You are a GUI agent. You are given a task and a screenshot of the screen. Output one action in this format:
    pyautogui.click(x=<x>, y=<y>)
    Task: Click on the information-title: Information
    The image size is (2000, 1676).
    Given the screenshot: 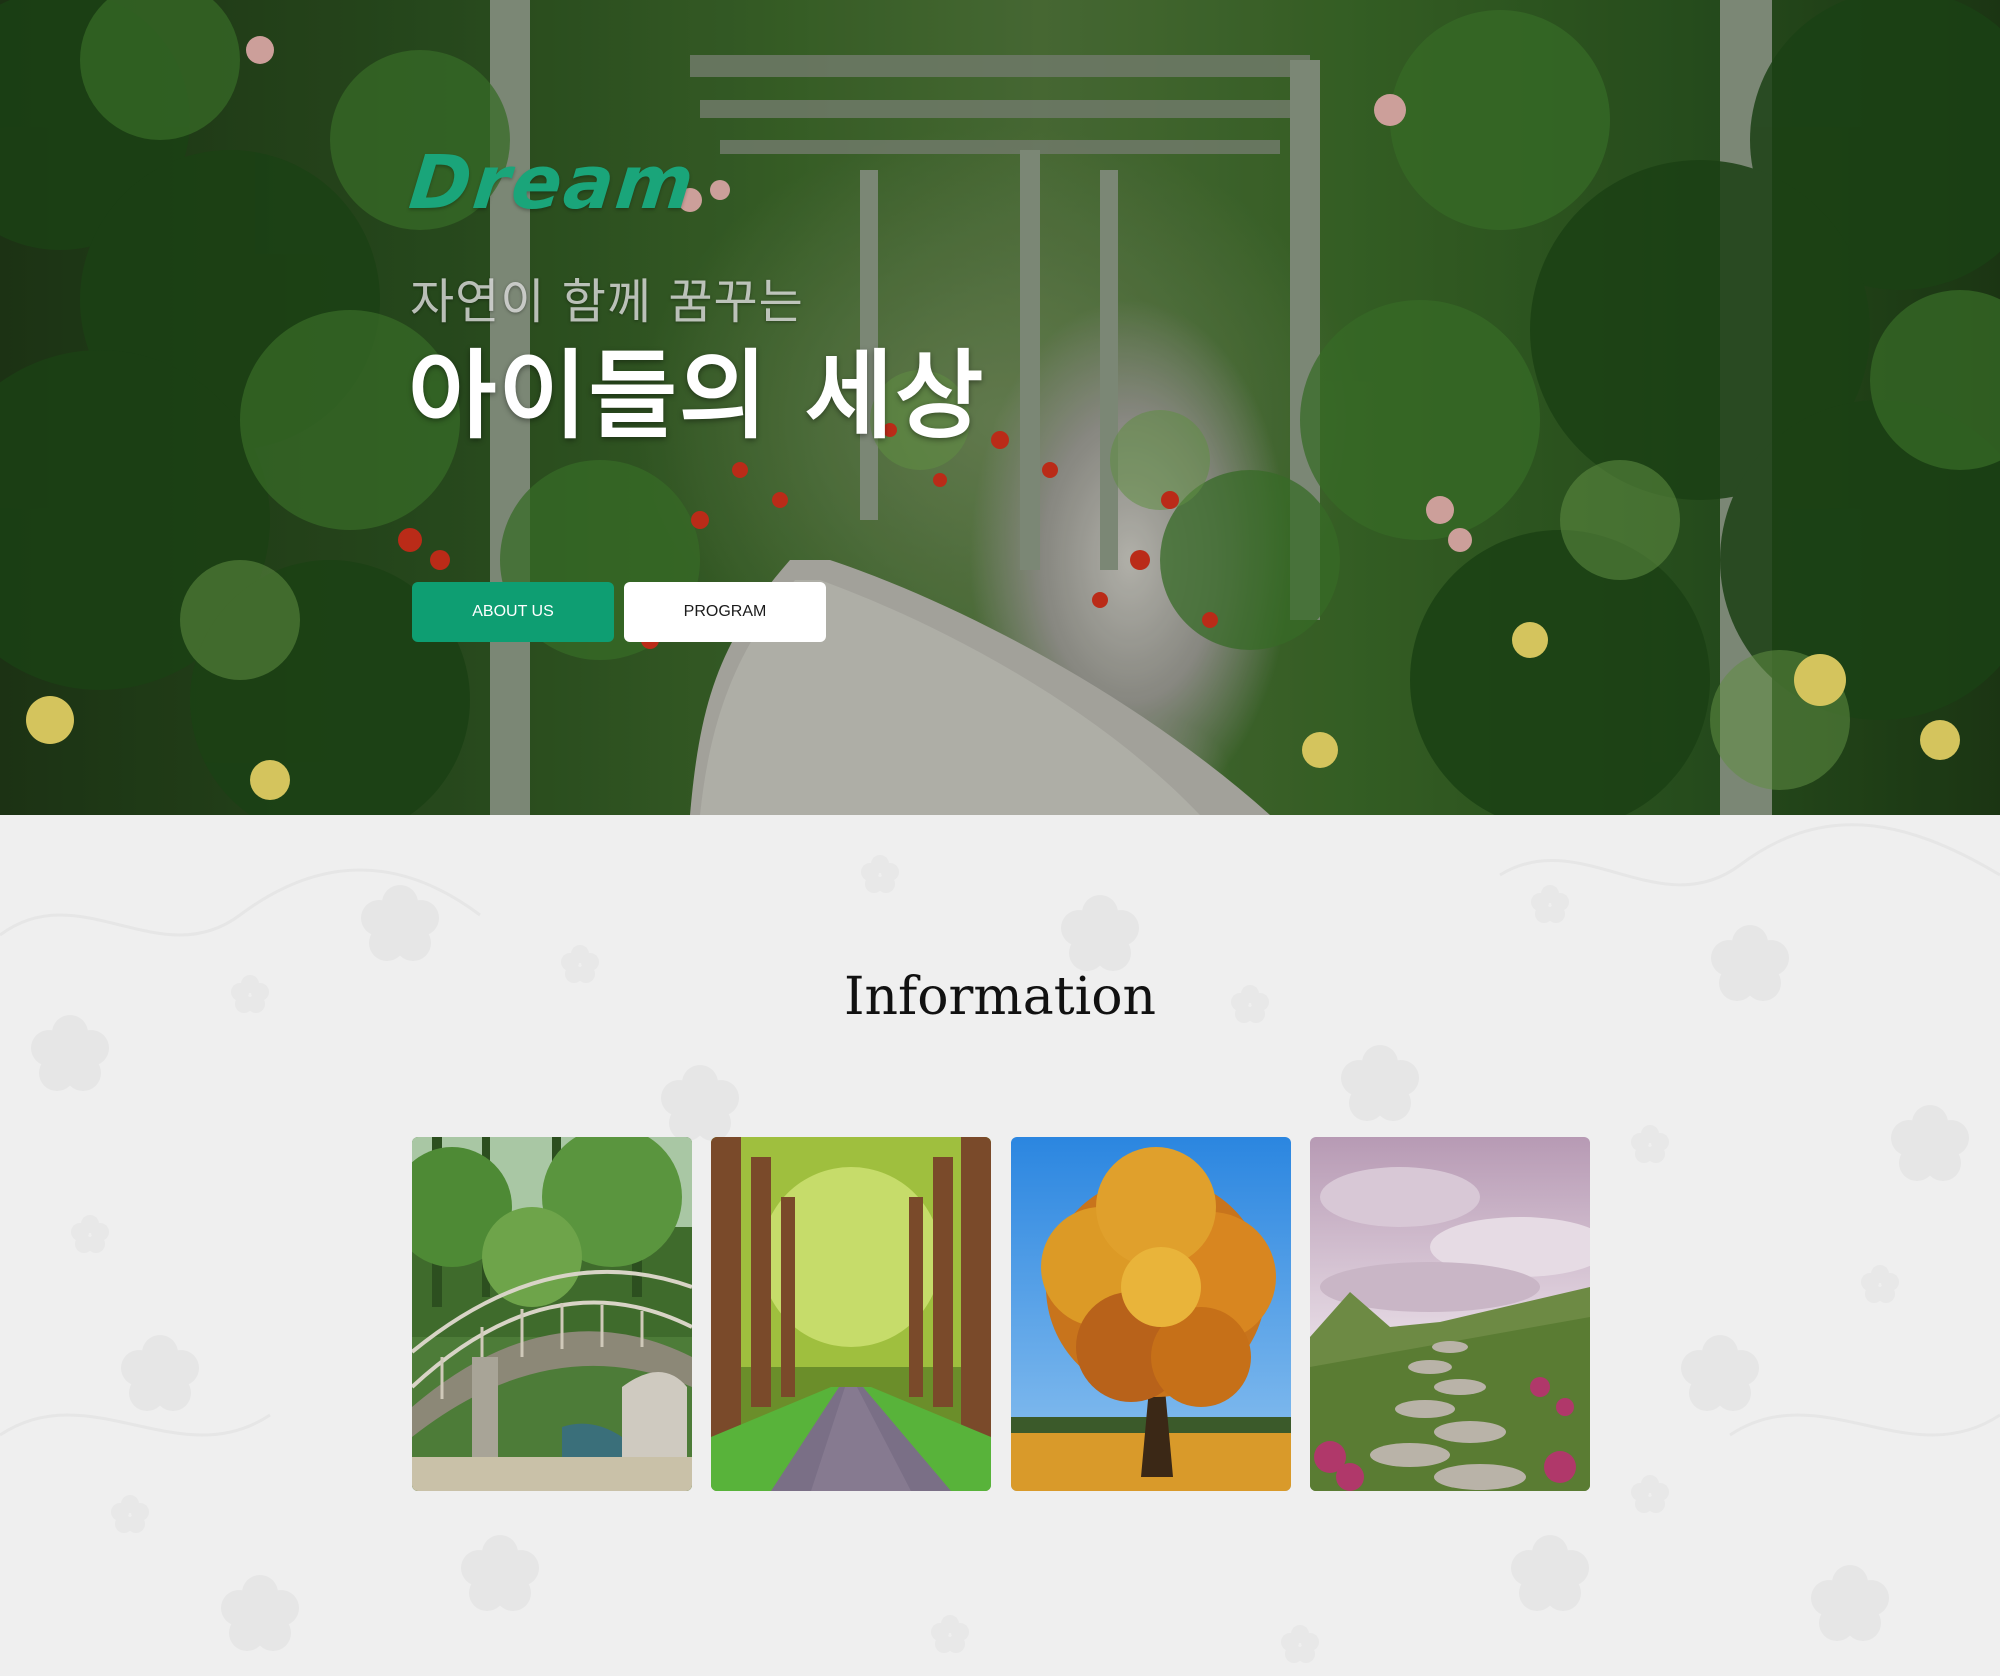 What is the action you would take?
    pyautogui.click(x=1000, y=997)
    